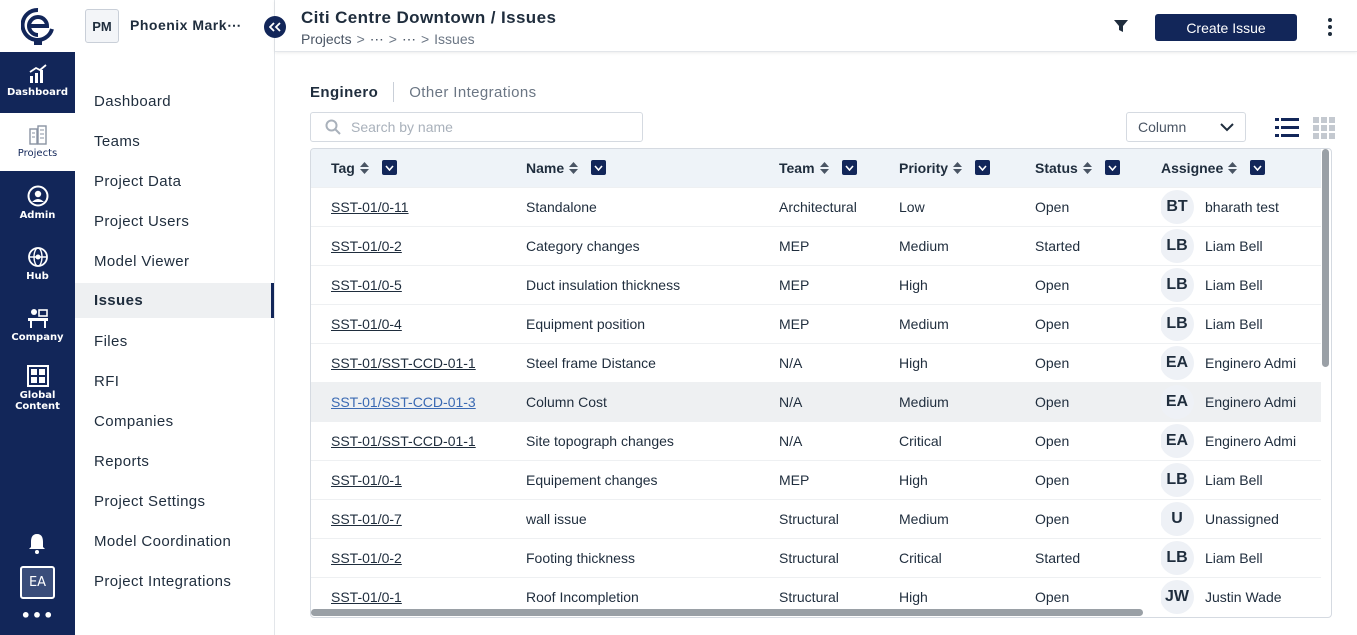  Describe the element at coordinates (1325, 258) in the screenshot. I see `vertical-scrollbar` at that location.